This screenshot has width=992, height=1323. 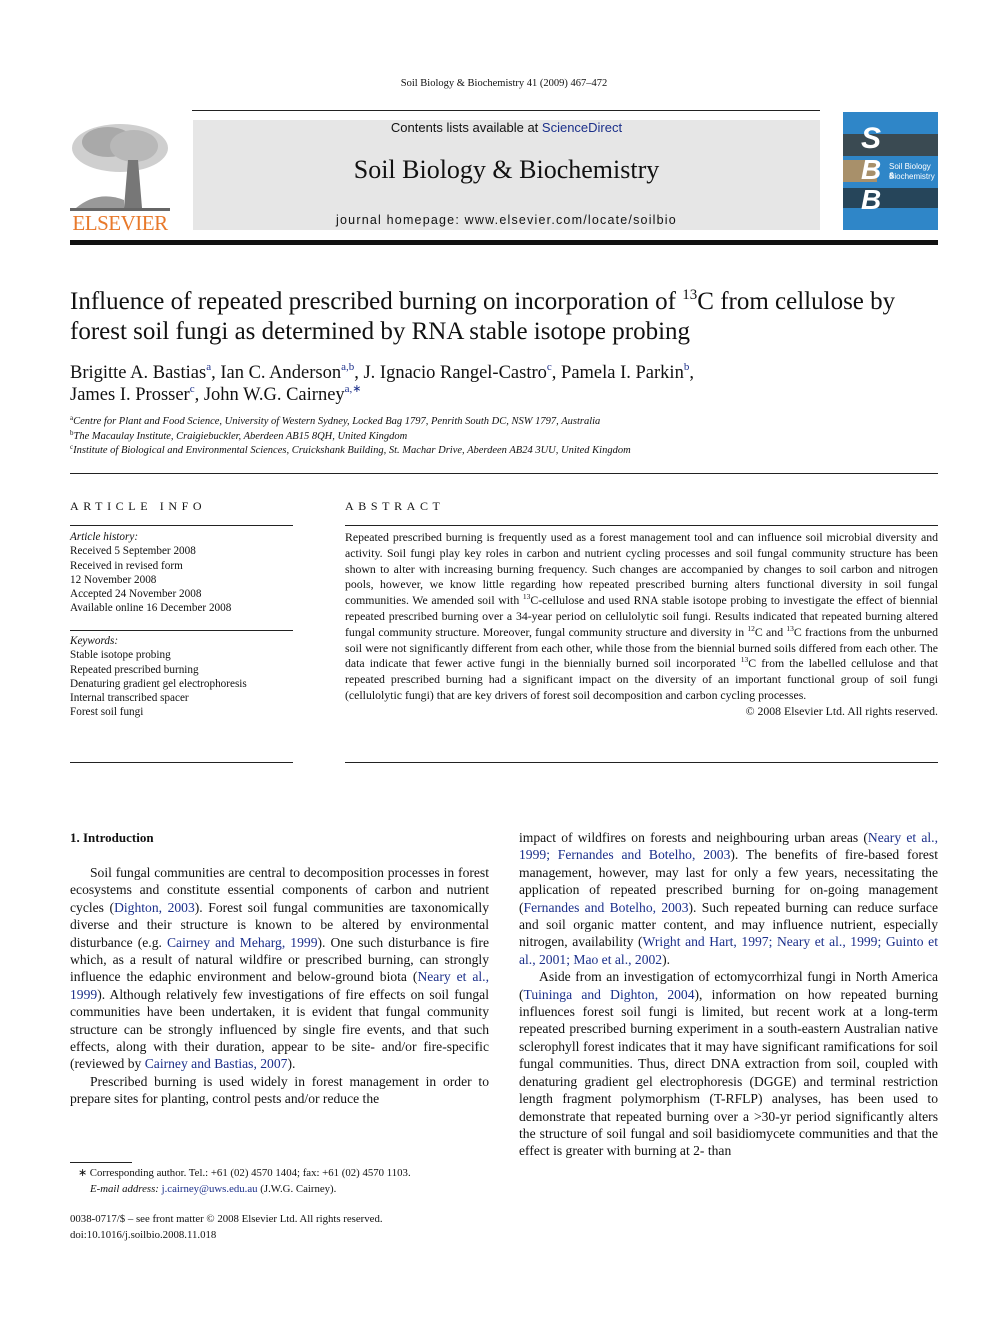 I want to click on email-link: j.cairney@uws.edu.au, so click(x=210, y=1189).